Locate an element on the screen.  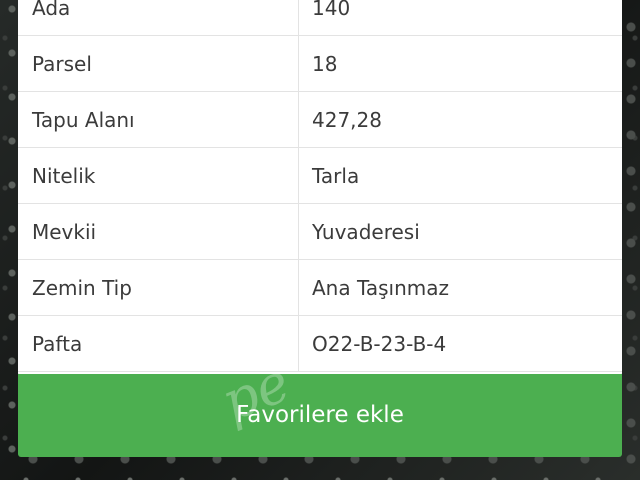
property-row-zemin-tip: Zemin Tip Ana Taşınmaz is located at coordinates (320, 288).